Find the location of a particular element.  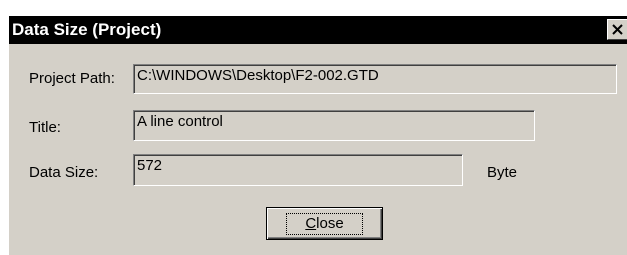

data-size-field: 572 is located at coordinates (298, 170).